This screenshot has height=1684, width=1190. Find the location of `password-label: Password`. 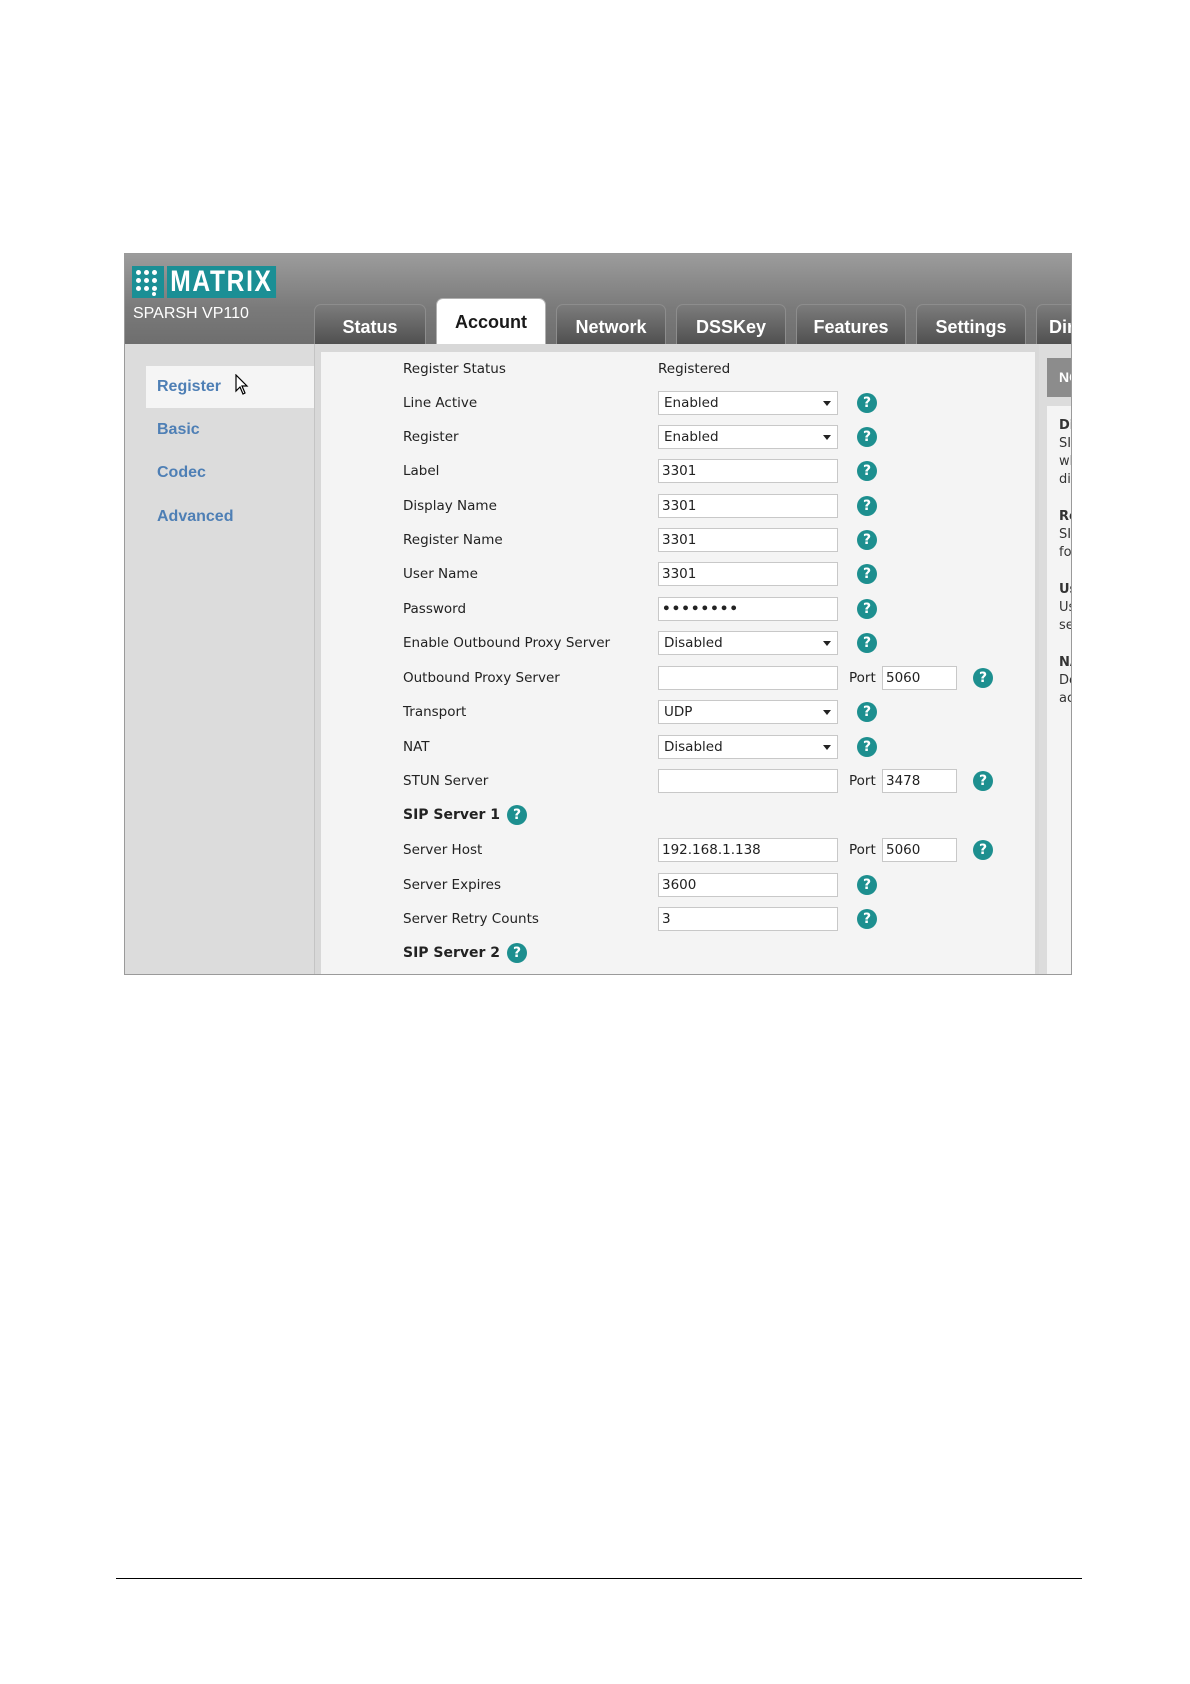

password-label: Password is located at coordinates (435, 609).